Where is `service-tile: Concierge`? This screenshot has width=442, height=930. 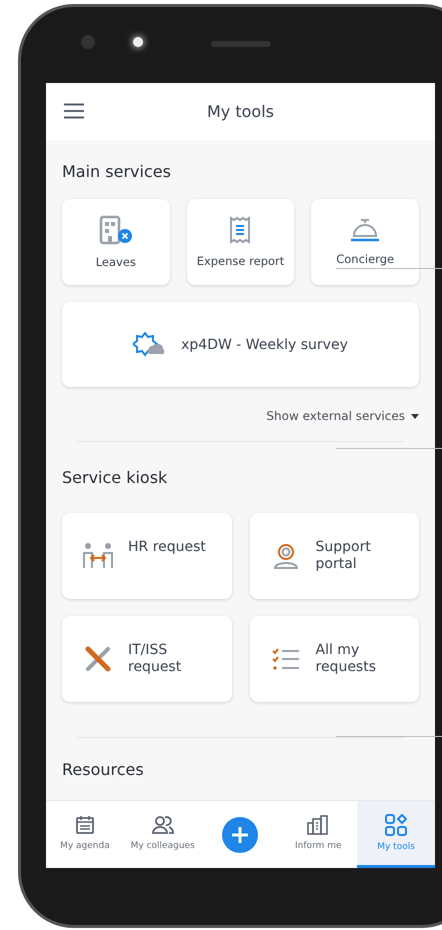 service-tile: Concierge is located at coordinates (365, 242).